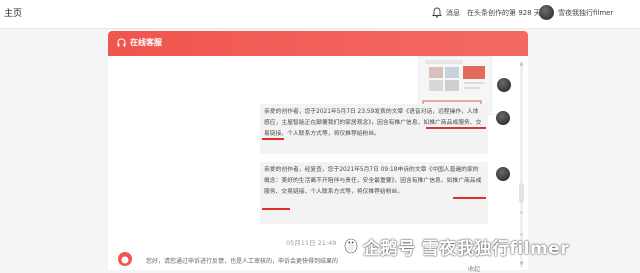 This screenshot has width=640, height=273. I want to click on home-link: 主页, so click(13, 12).